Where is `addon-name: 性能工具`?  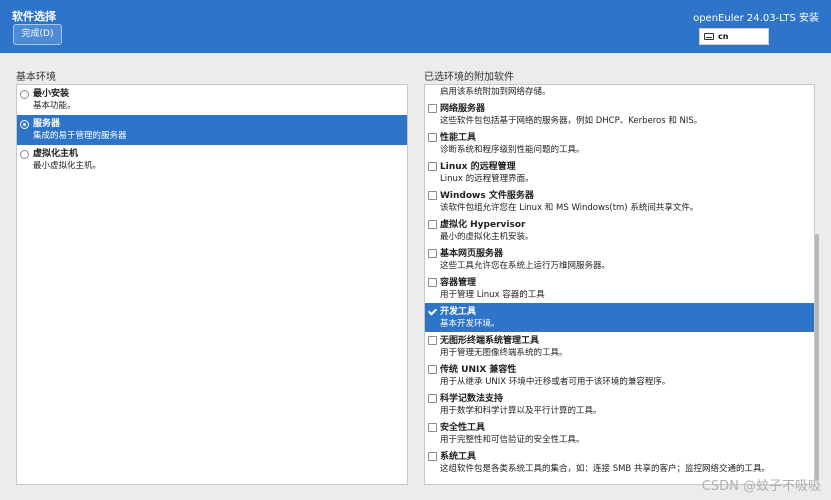 addon-name: 性能工具 is located at coordinates (458, 138).